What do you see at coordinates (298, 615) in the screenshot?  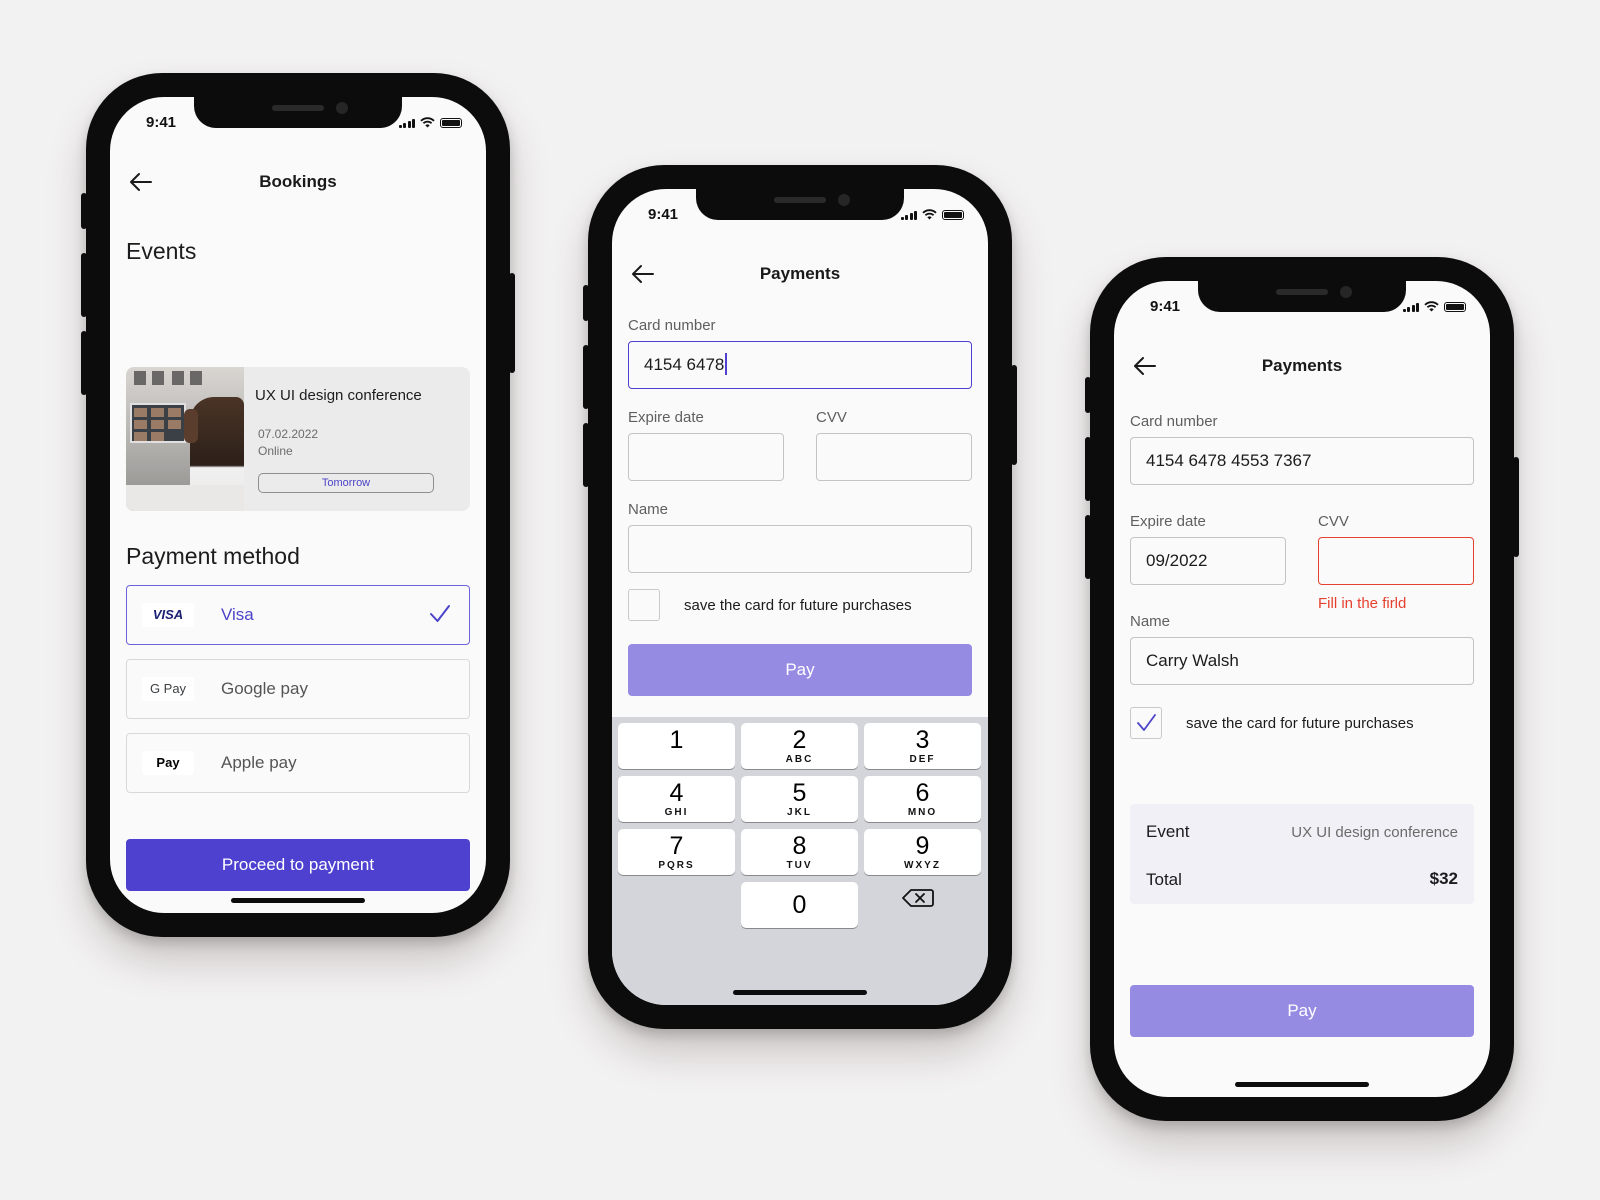 I see `payment-option-visa: VISA Visa` at bounding box center [298, 615].